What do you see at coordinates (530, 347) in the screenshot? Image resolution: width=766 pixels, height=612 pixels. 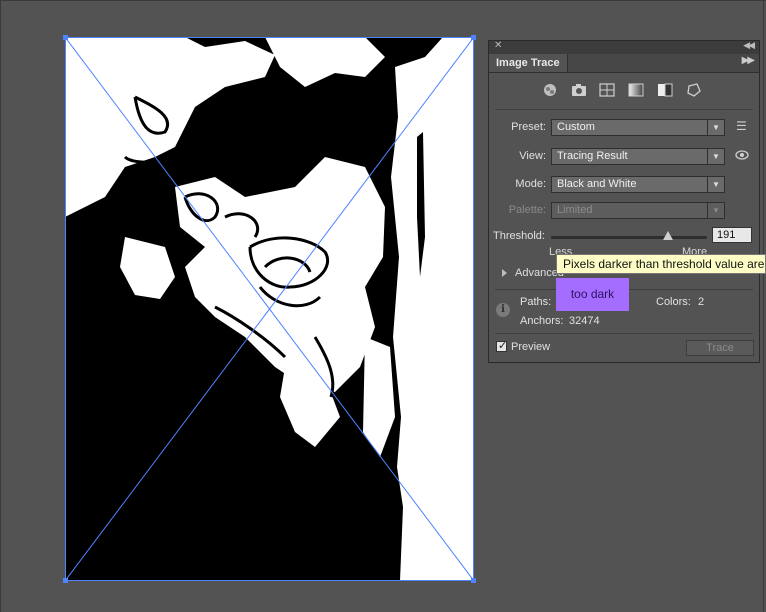 I see `preview-label: Preview` at bounding box center [530, 347].